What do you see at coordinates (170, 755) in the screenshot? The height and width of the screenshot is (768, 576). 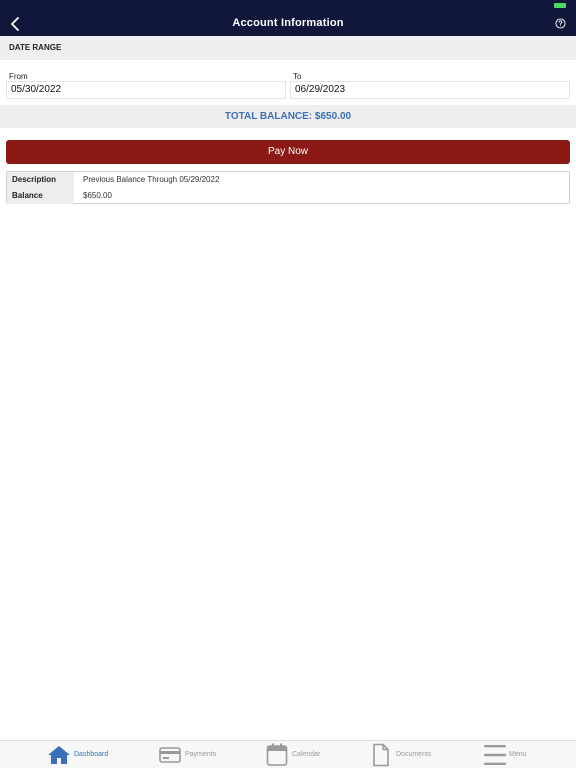 I see `credit-card-icon` at bounding box center [170, 755].